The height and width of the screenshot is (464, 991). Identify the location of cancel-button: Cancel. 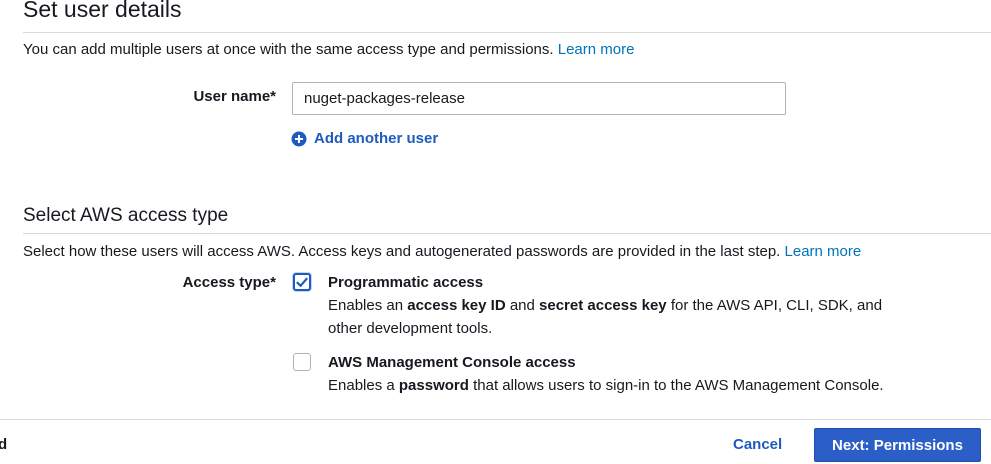
(757, 444).